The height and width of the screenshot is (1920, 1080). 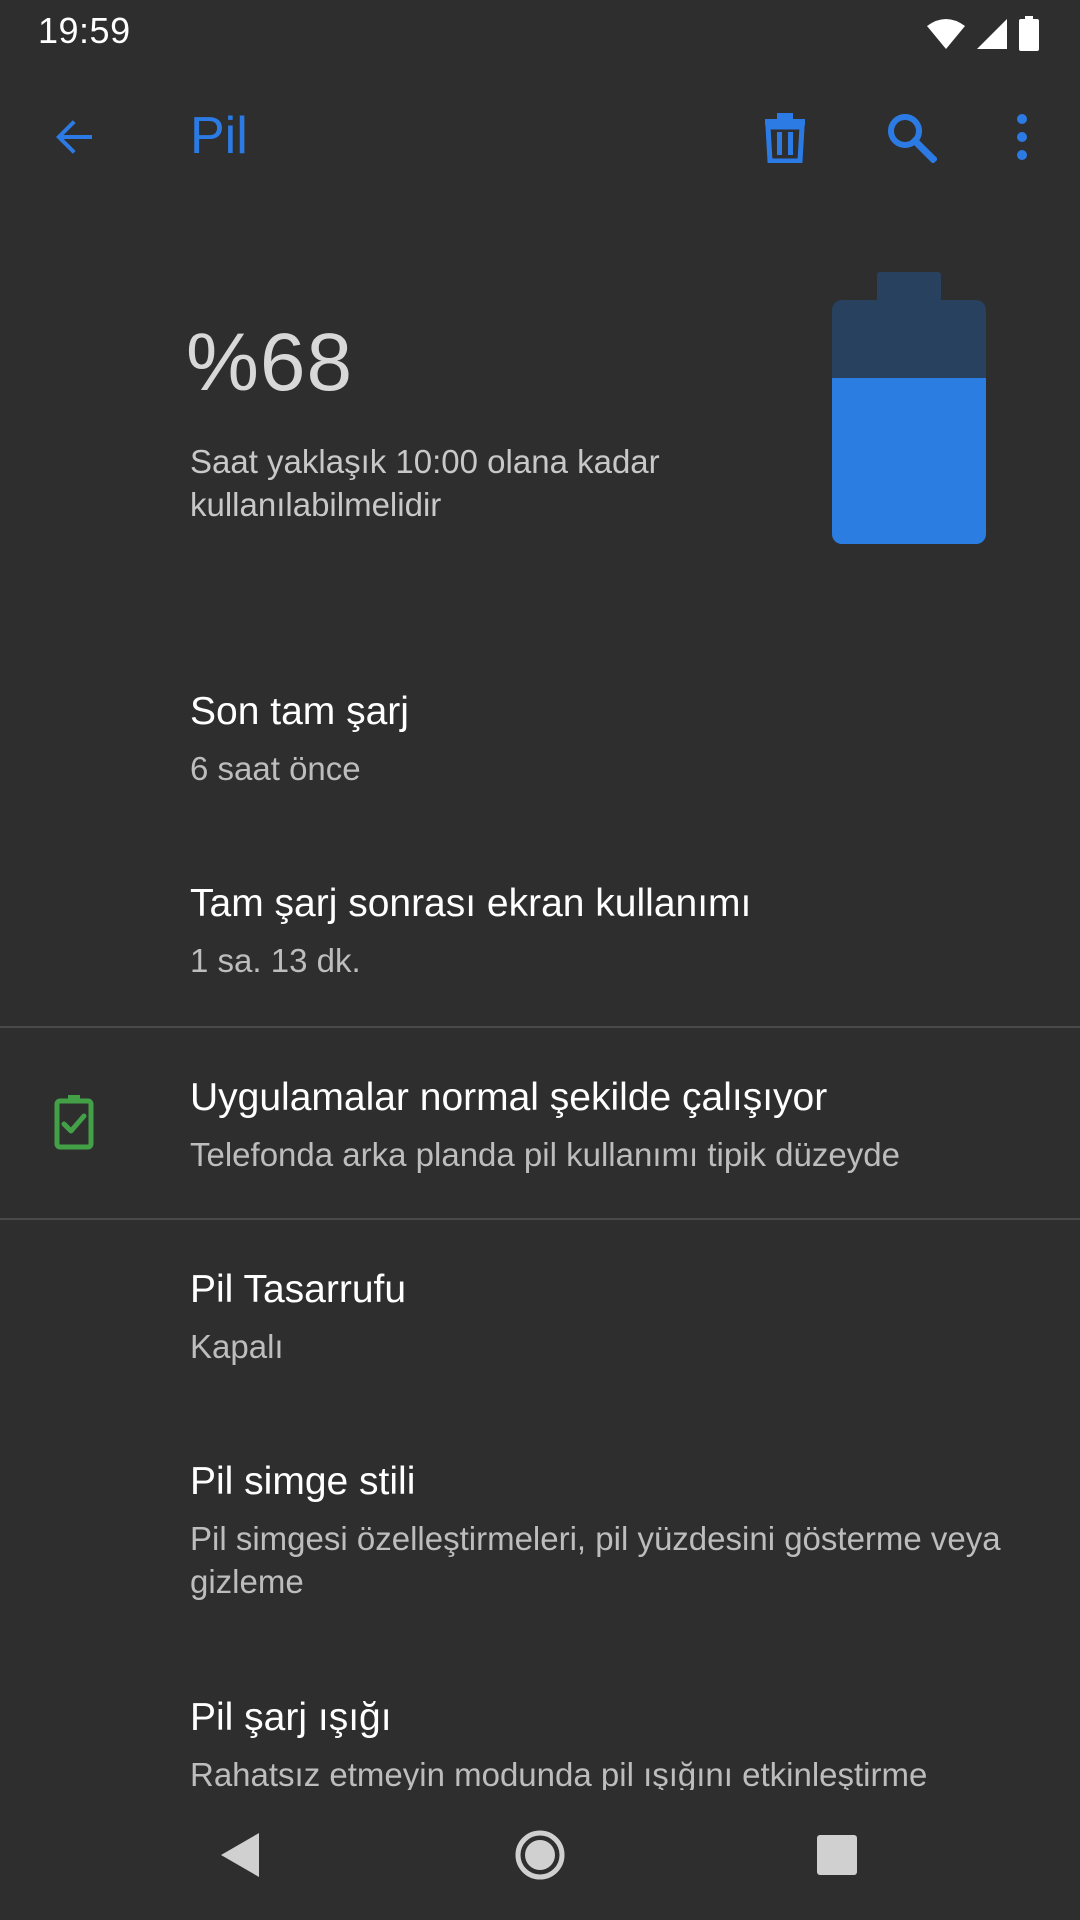 I want to click on list-item-subtitle: 1 sa. 13 dk., so click(x=275, y=960).